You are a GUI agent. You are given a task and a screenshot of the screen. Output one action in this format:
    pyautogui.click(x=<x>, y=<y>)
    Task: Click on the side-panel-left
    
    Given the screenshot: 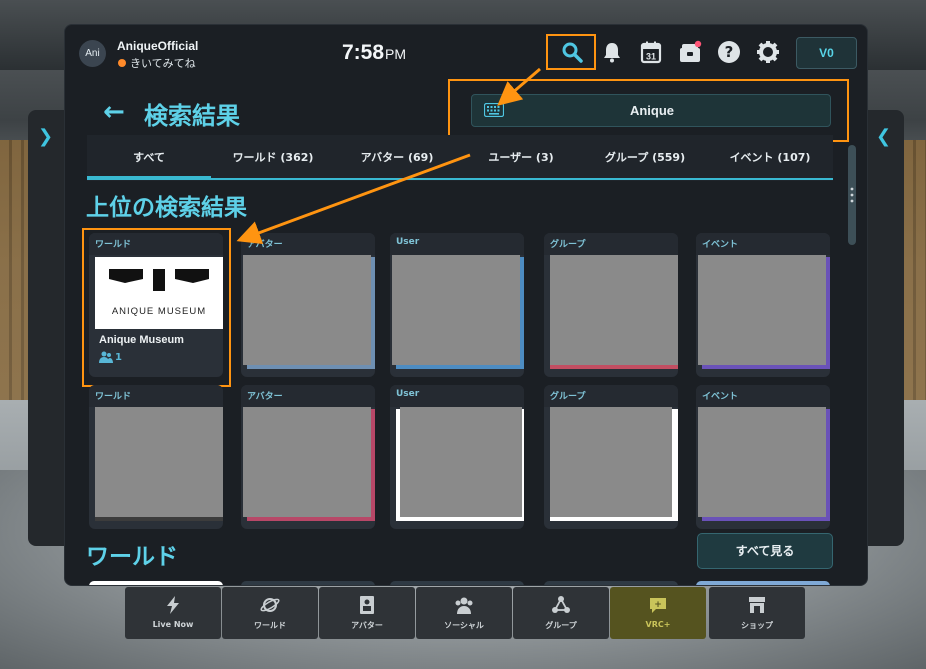 What is the action you would take?
    pyautogui.click(x=48, y=328)
    